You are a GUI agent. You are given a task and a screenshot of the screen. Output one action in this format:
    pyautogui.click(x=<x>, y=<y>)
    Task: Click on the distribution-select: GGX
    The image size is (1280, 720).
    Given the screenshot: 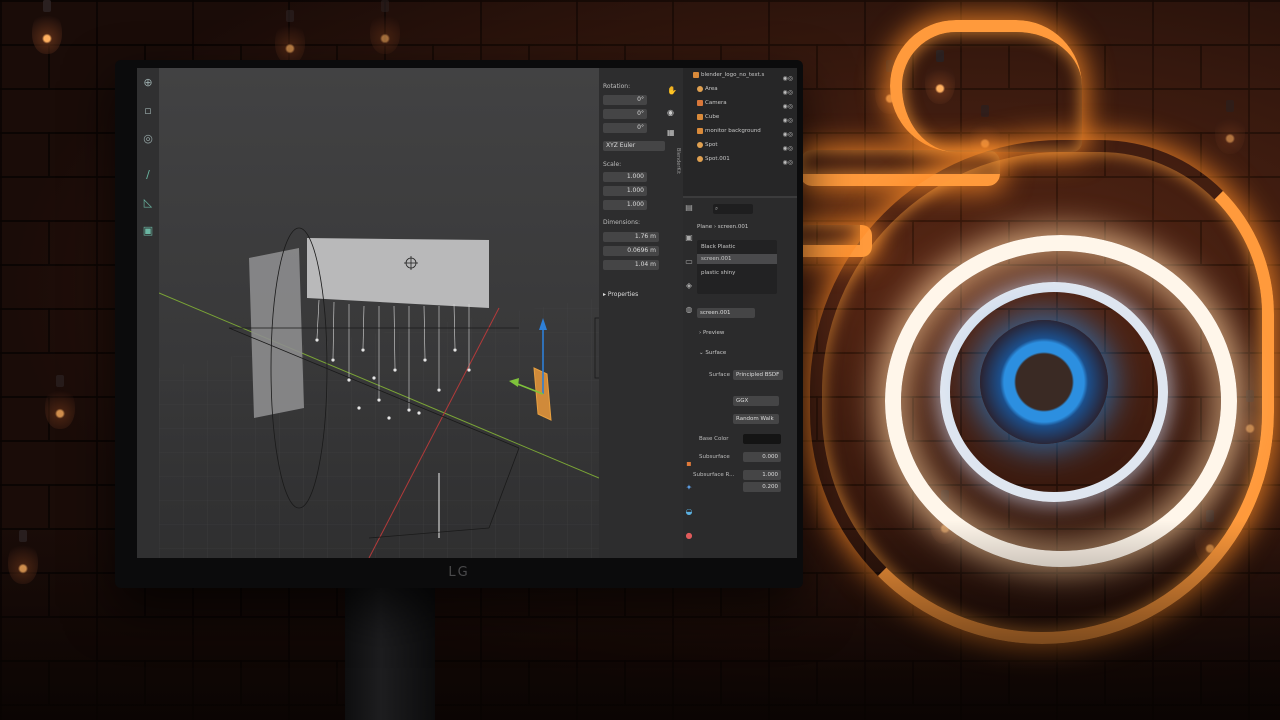 What is the action you would take?
    pyautogui.click(x=756, y=401)
    